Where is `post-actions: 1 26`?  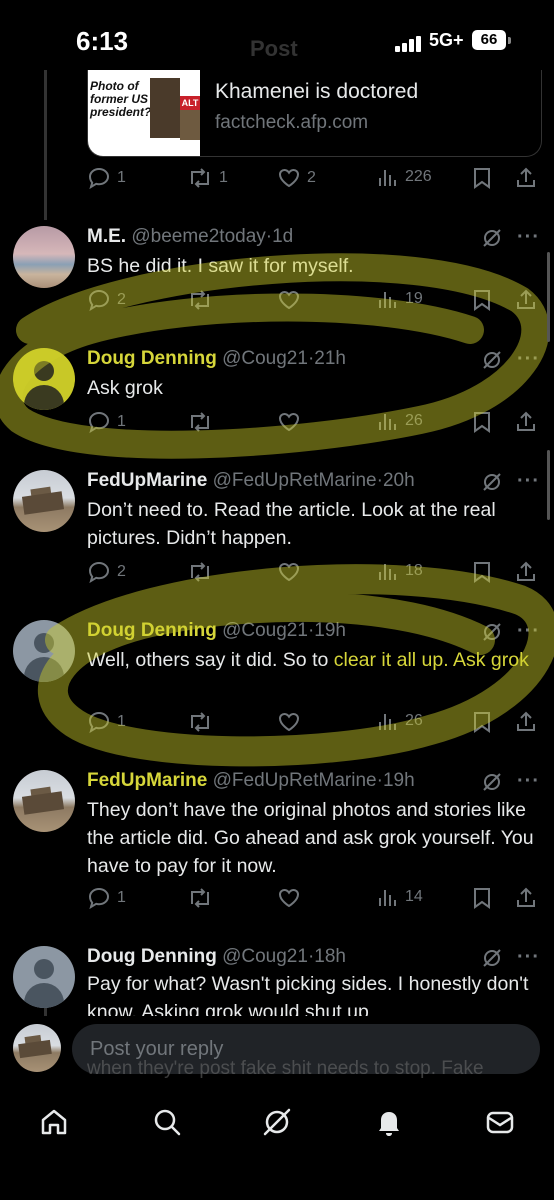
post-actions: 1 26 is located at coordinates (314, 724).